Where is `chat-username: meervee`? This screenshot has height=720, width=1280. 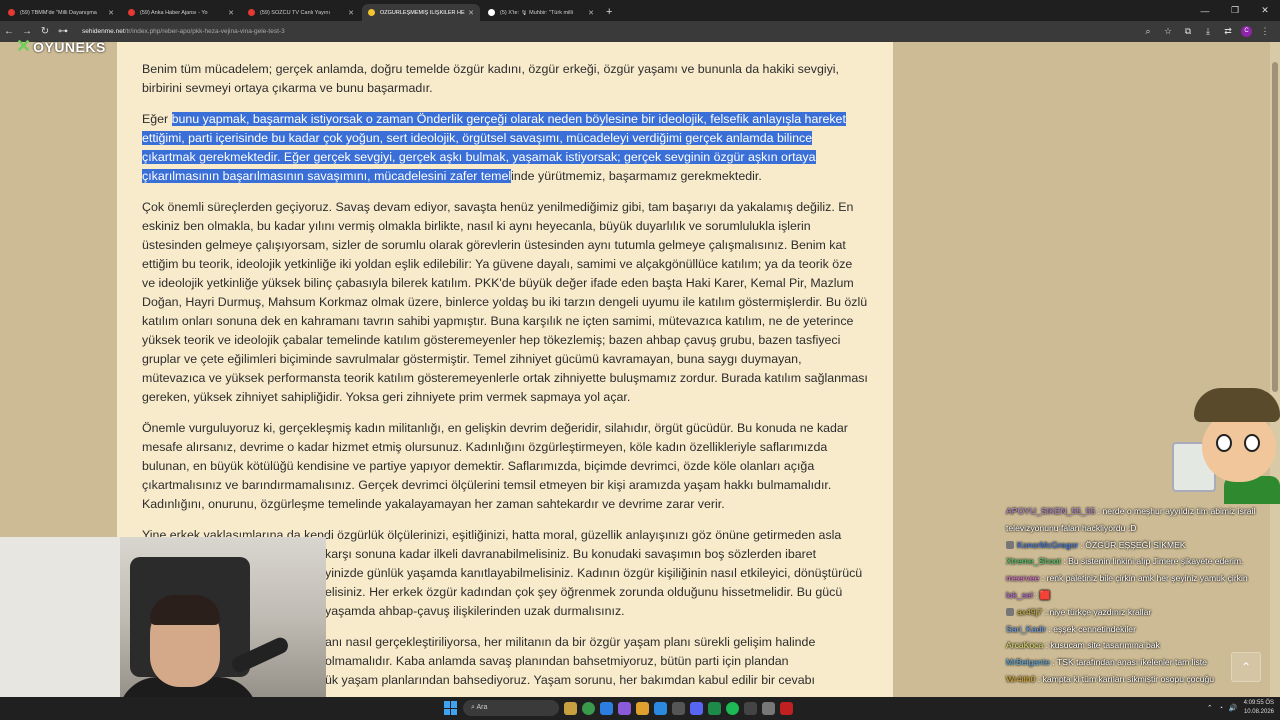 chat-username: meervee is located at coordinates (1023, 578).